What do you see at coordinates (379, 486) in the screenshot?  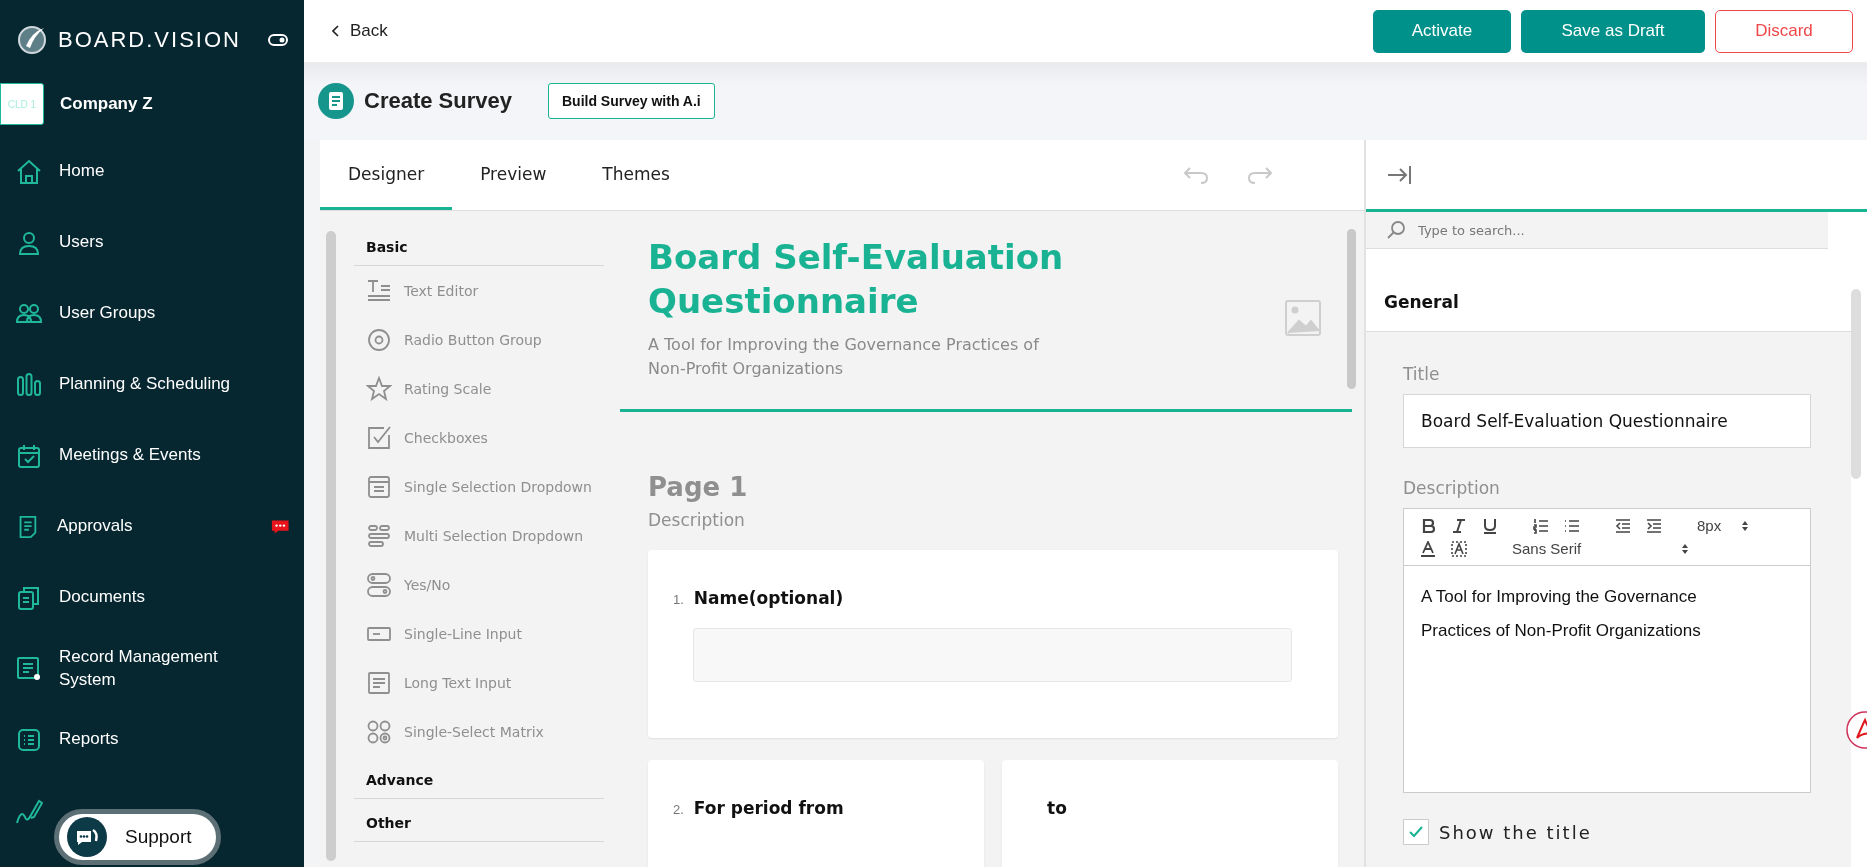 I see `dropdown-icon` at bounding box center [379, 486].